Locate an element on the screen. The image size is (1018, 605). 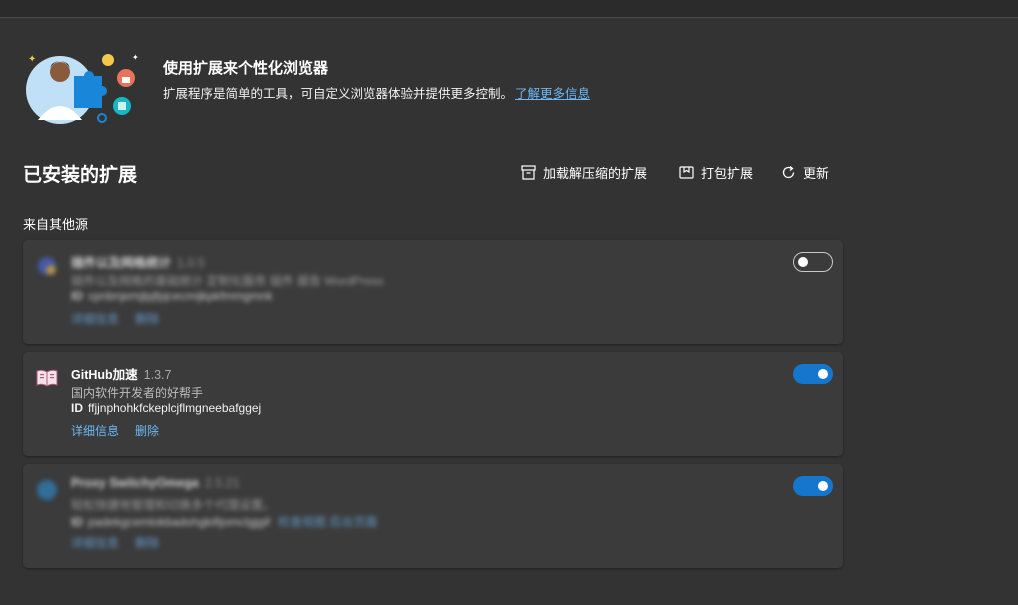
hero-description: 扩展程序是简单的工具，可自定义浏览器体验并提供更多控制。 了解更多信息 is located at coordinates (376, 92).